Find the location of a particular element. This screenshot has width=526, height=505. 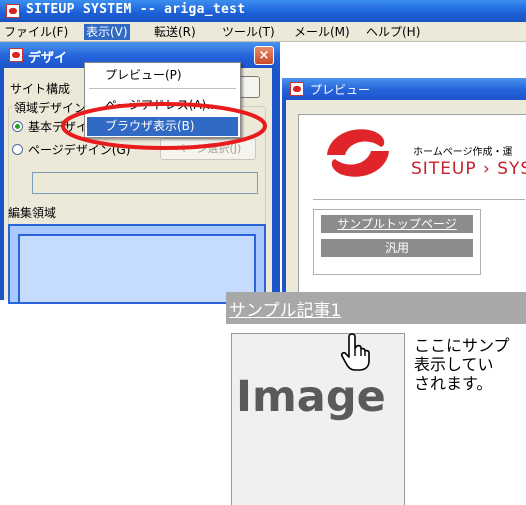

window-title: SITEUP SYSTEM -- ariga_test is located at coordinates (136, 9).